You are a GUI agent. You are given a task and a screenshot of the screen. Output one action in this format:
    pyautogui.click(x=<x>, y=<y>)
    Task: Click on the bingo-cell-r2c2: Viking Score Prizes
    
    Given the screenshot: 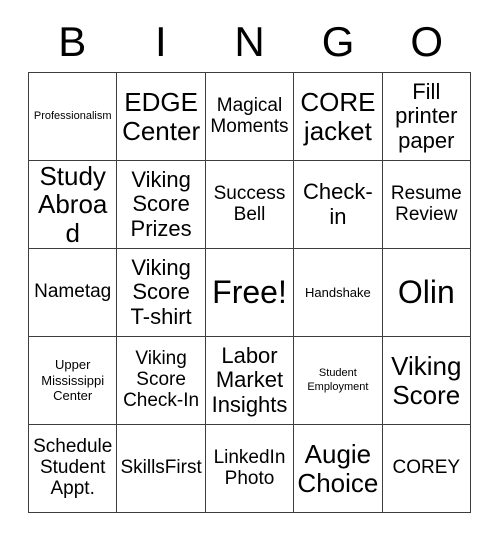 What is the action you would take?
    pyautogui.click(x=161, y=205)
    